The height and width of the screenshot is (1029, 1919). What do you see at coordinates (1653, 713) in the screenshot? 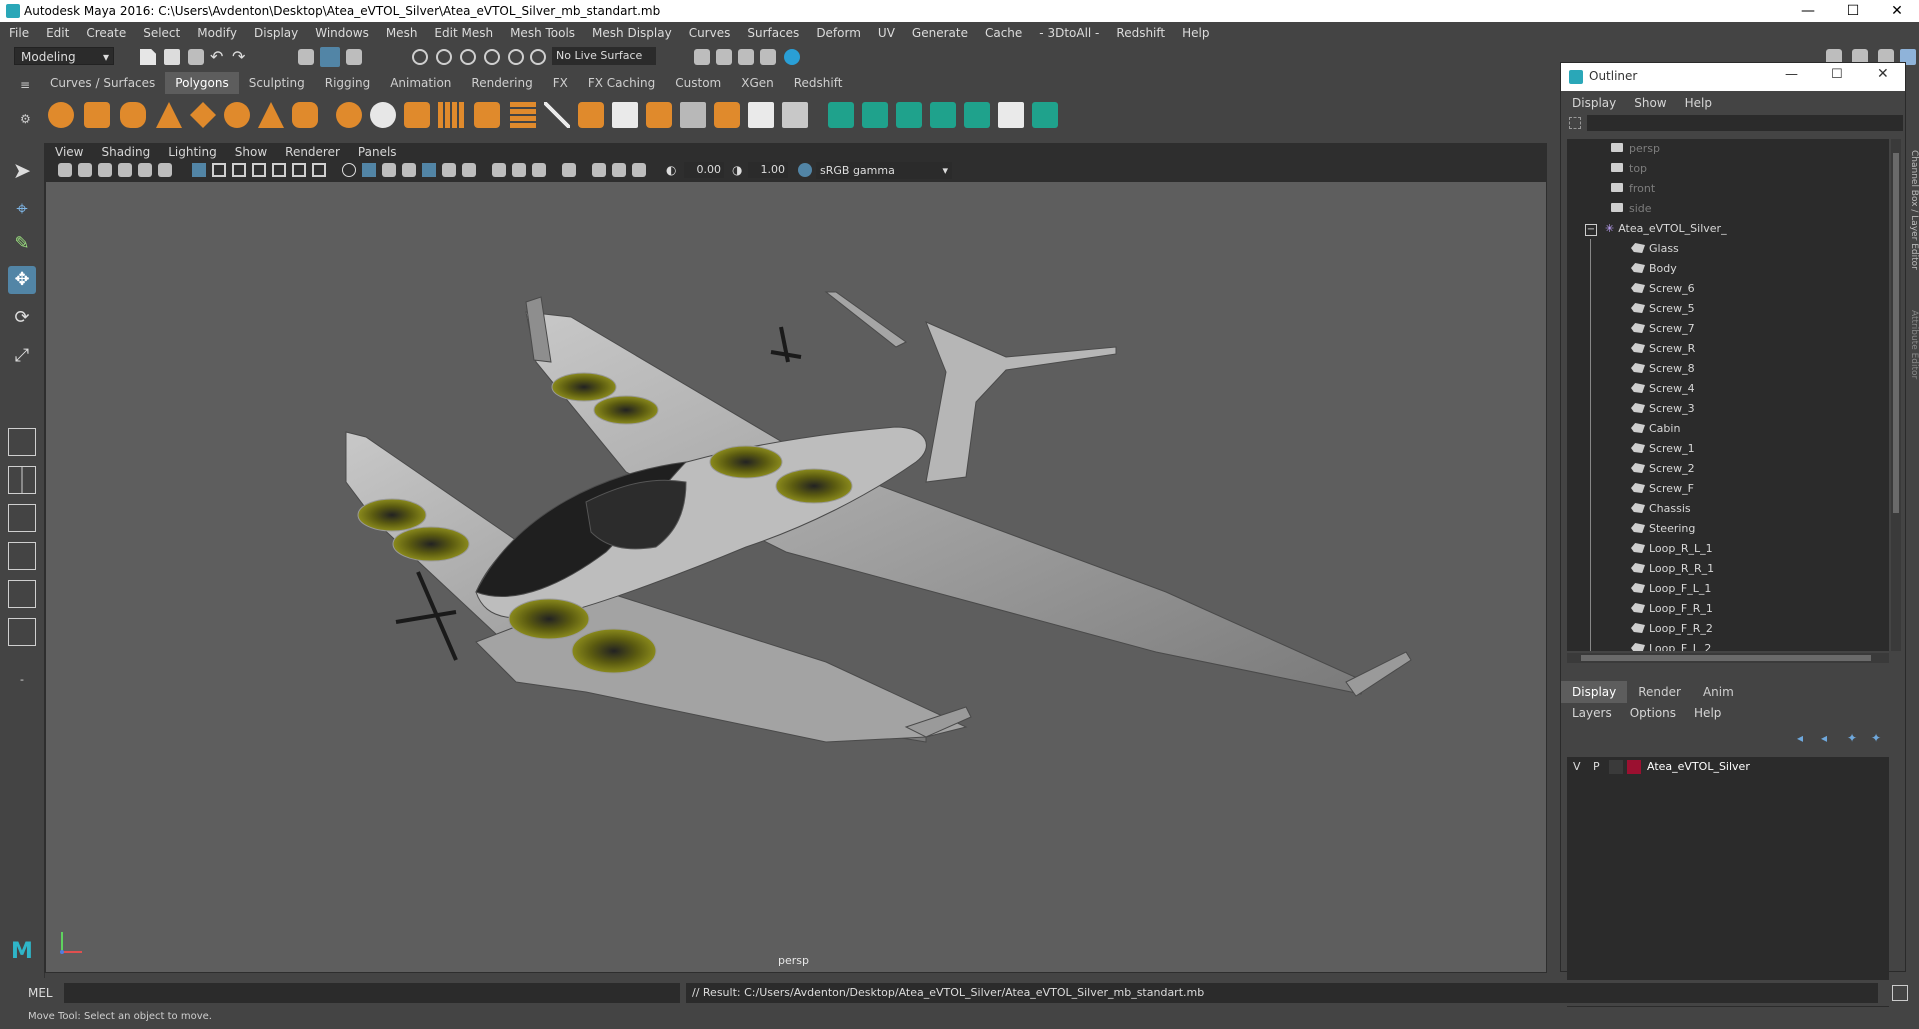
I see `layer-menu-options: Options` at bounding box center [1653, 713].